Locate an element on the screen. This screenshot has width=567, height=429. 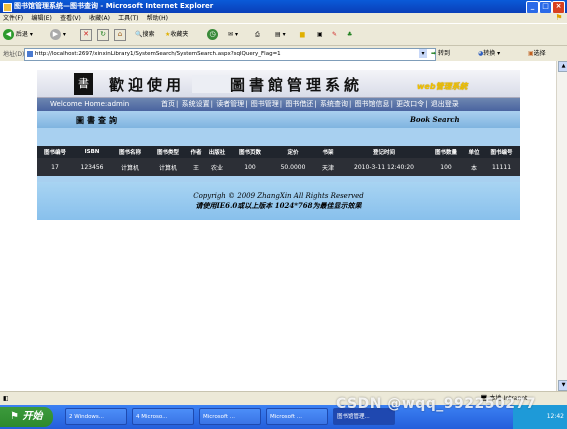
table-cell: 17 is located at coordinates (55, 167).